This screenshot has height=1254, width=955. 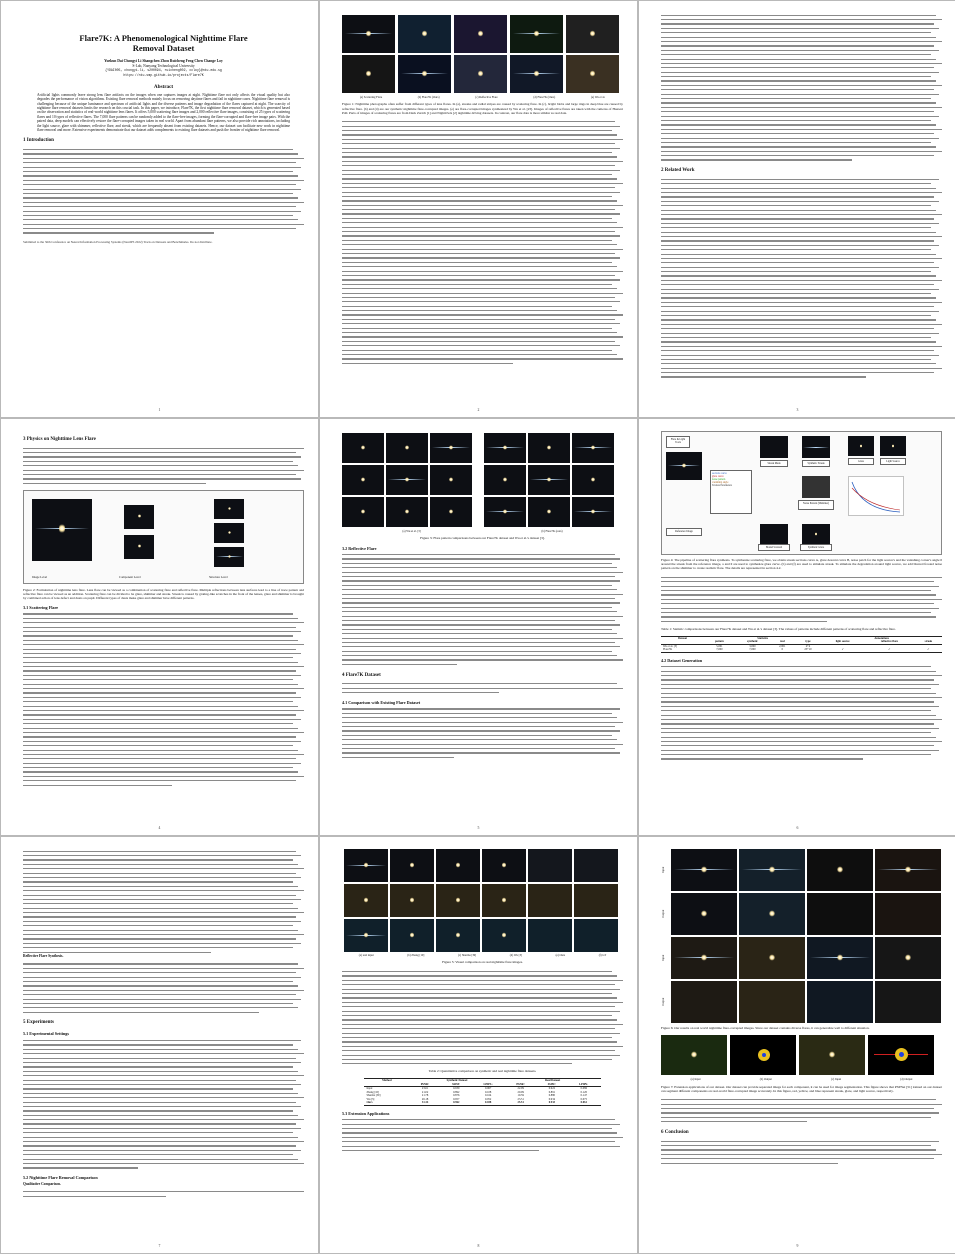 I want to click on table-cell: 25.51, so click(x=520, y=1103).